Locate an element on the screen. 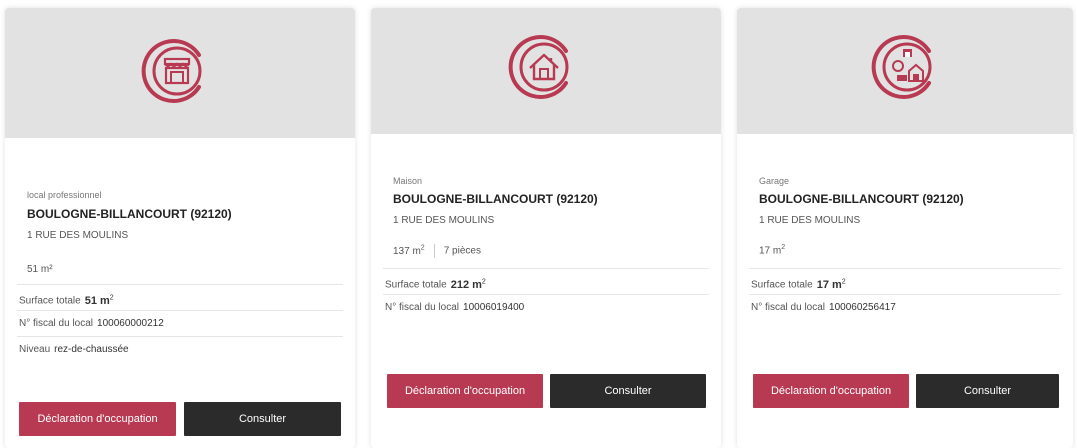  shop-icon is located at coordinates (177, 71).